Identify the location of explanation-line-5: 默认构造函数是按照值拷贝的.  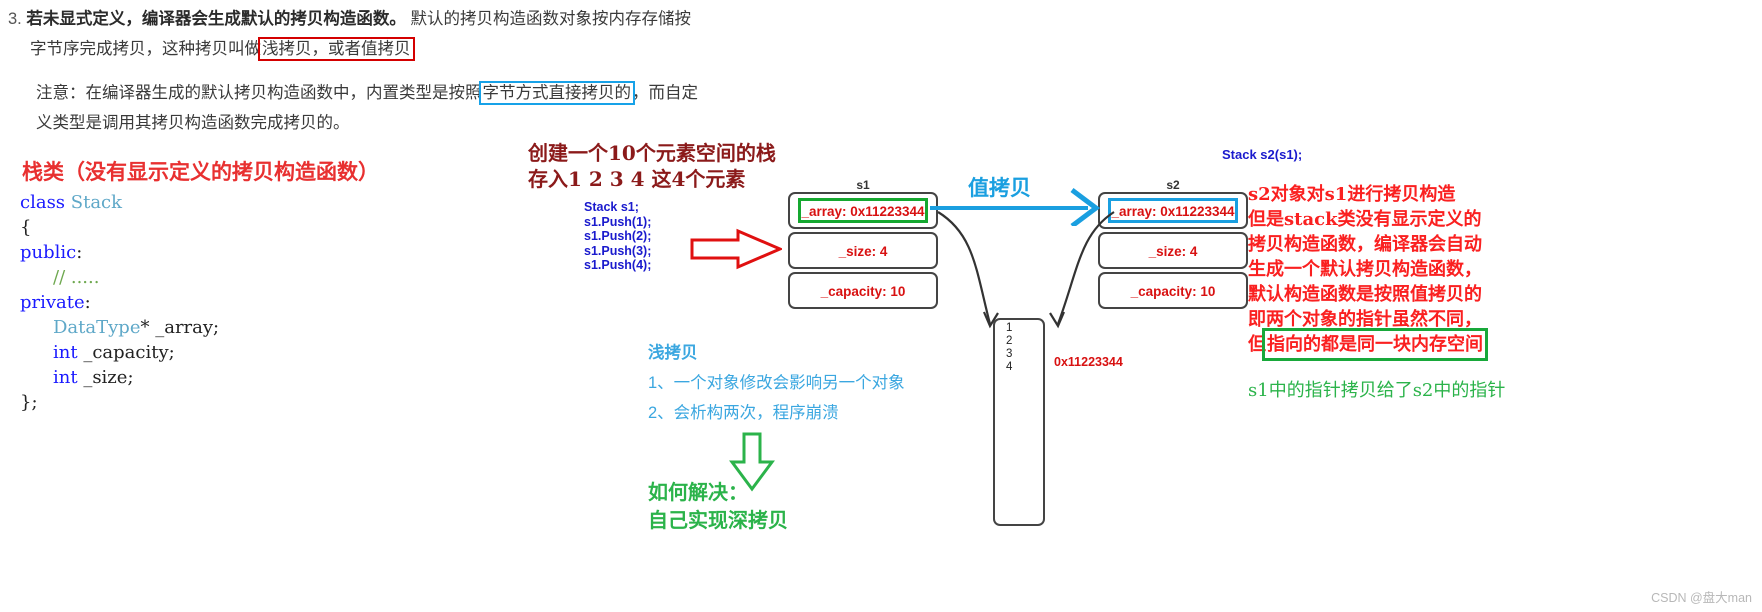
(1365, 294).